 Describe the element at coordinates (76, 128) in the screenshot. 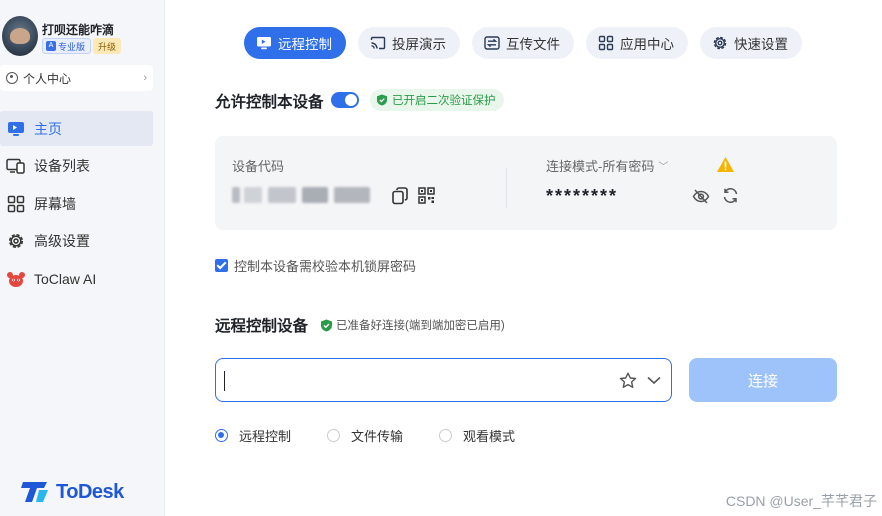

I see `sidebar-item-home: 主页` at that location.